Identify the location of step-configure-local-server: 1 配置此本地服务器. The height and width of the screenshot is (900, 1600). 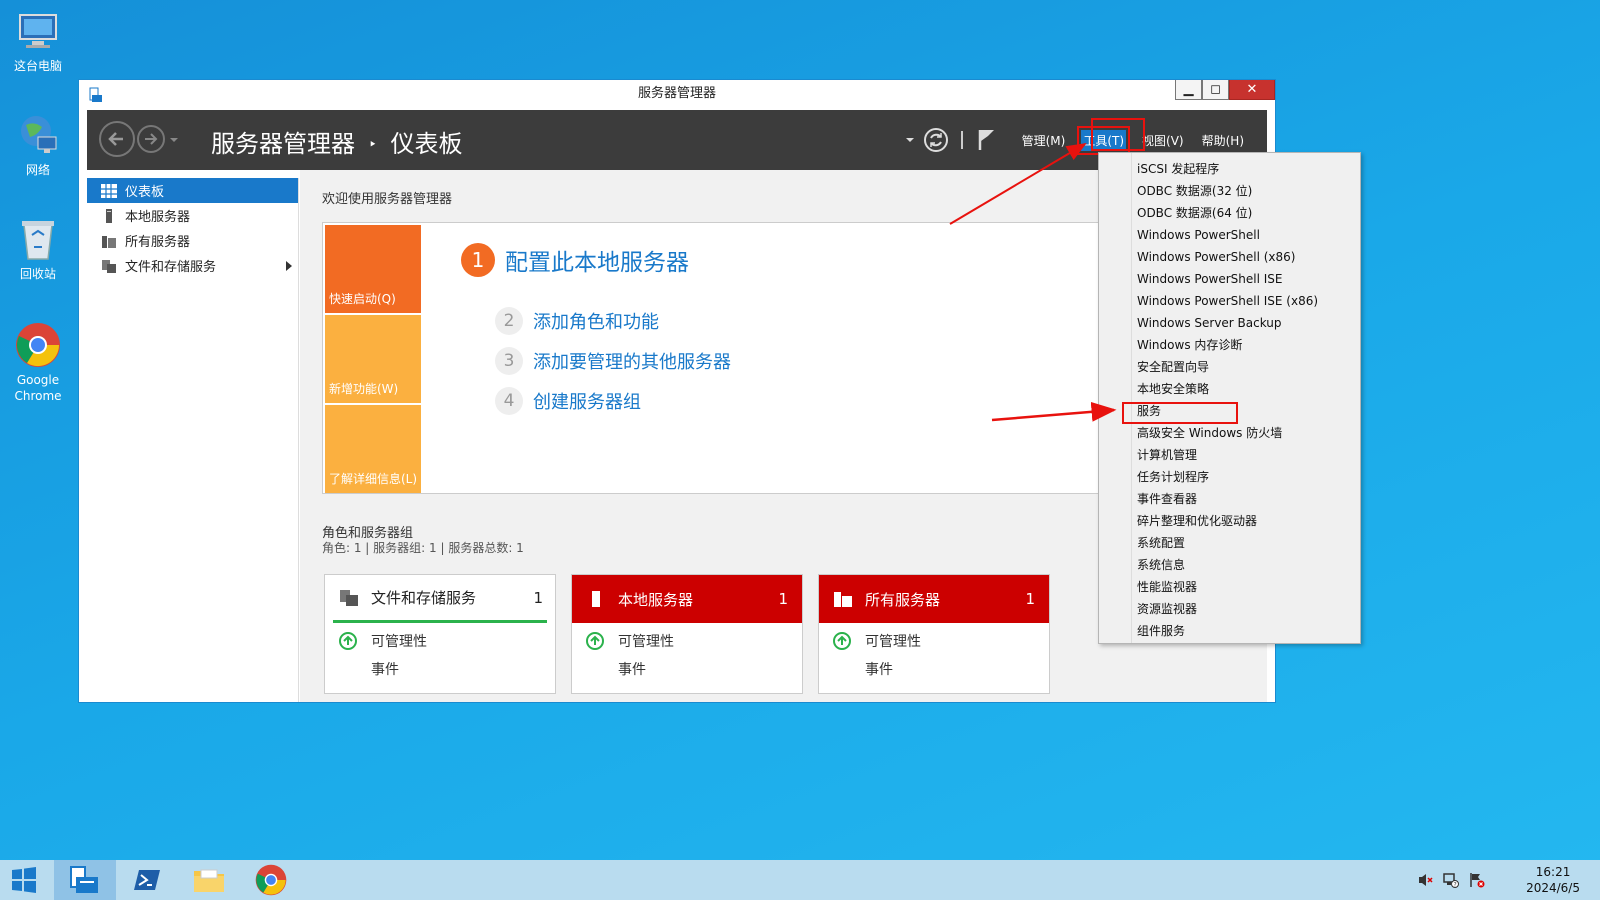
(575, 260).